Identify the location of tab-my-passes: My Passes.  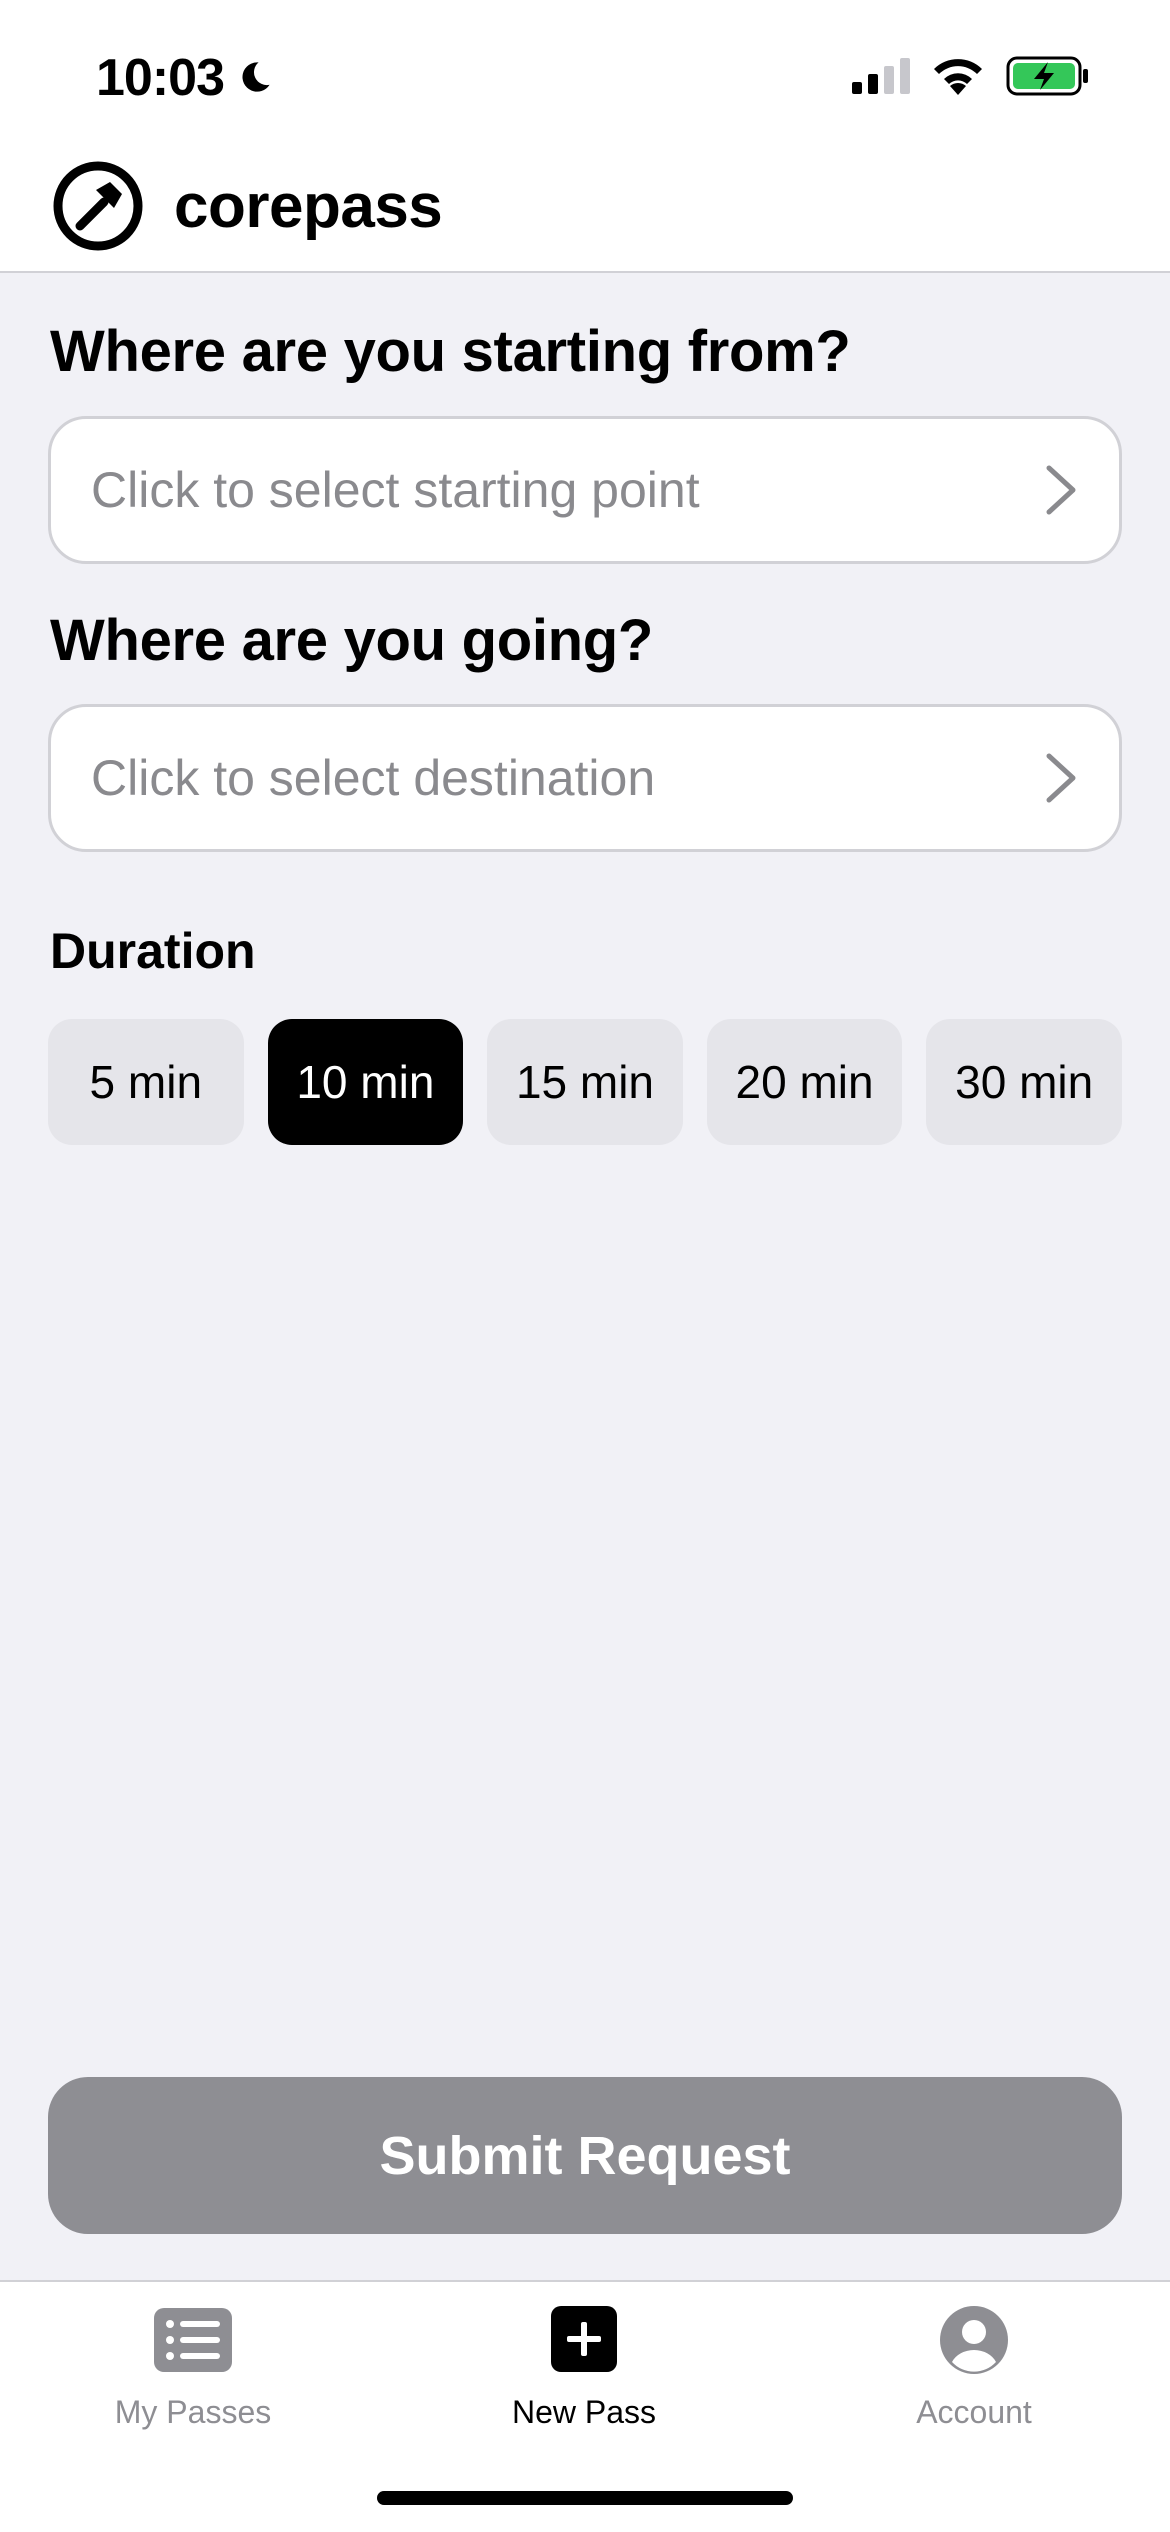
(193, 2367).